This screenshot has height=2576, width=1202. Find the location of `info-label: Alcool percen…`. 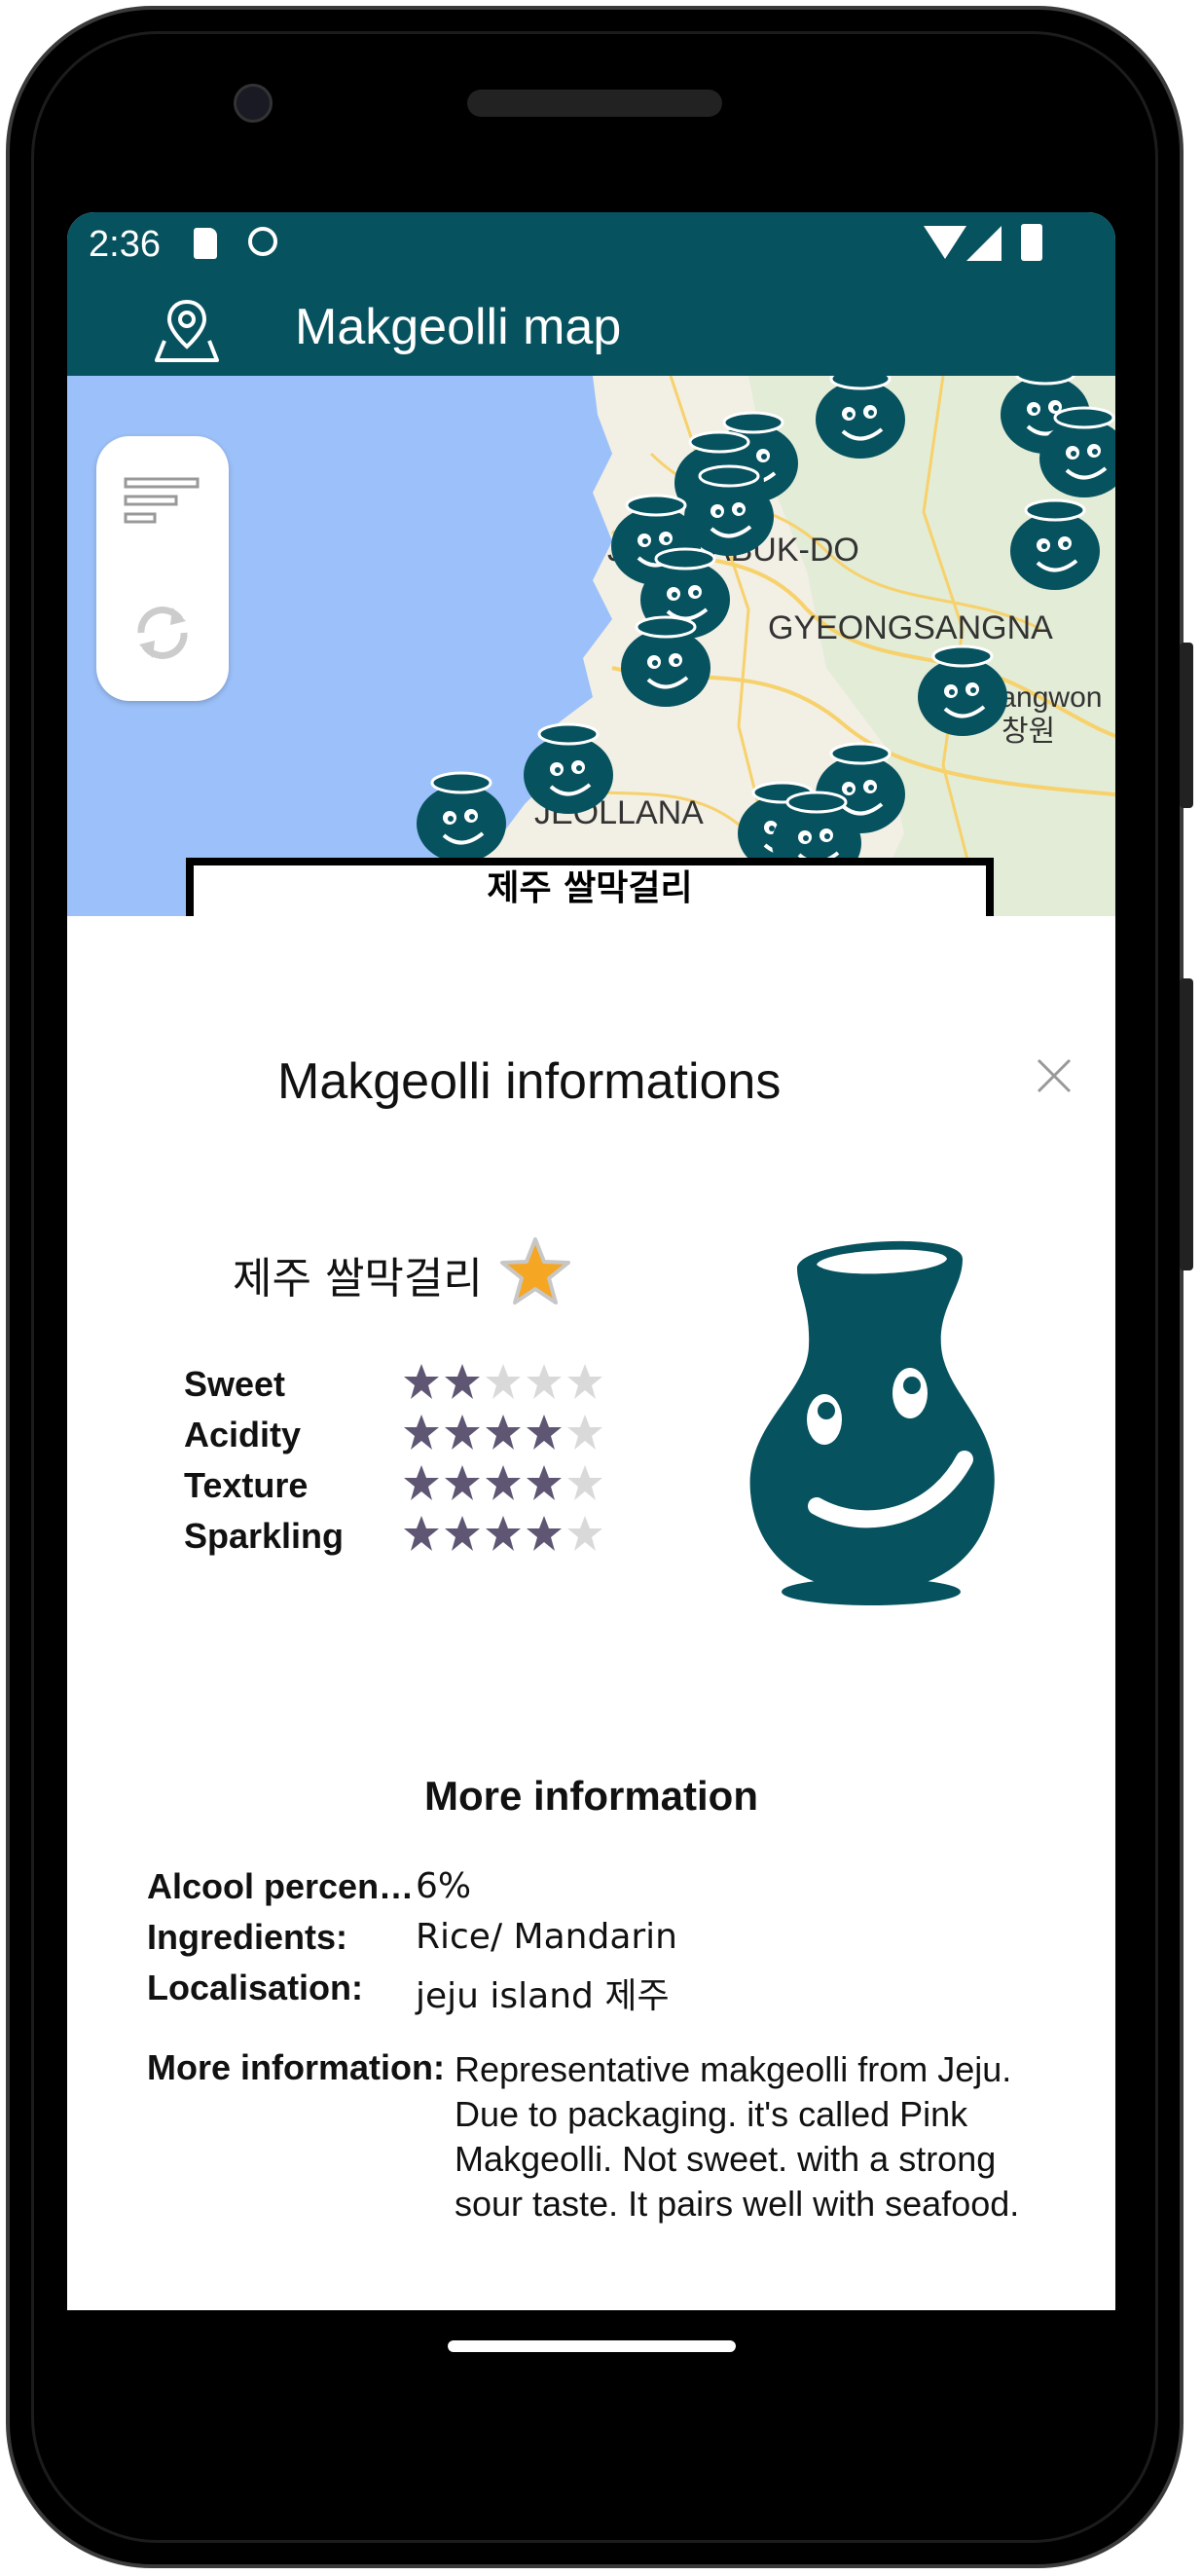

info-label: Alcool percen… is located at coordinates (281, 1886).